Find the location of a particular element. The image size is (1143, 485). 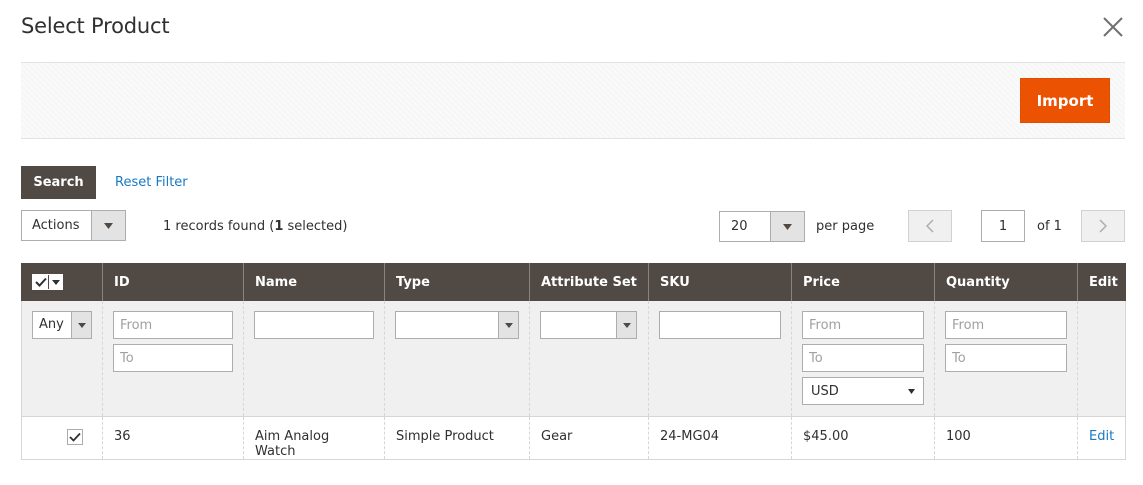

price-from-field is located at coordinates (863, 325).